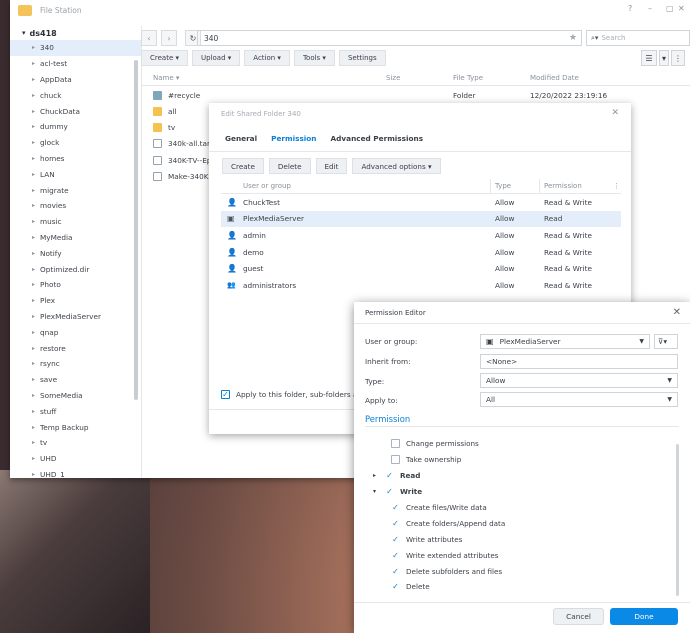  What do you see at coordinates (75, 33) in the screenshot?
I see `tree-root: ▾ ds418` at bounding box center [75, 33].